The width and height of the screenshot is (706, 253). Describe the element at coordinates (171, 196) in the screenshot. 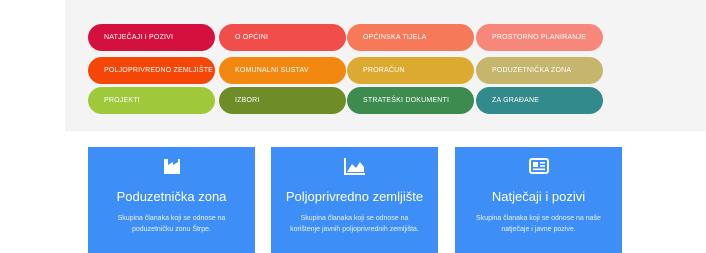

I see `card-title: Poduzetnička zona` at that location.